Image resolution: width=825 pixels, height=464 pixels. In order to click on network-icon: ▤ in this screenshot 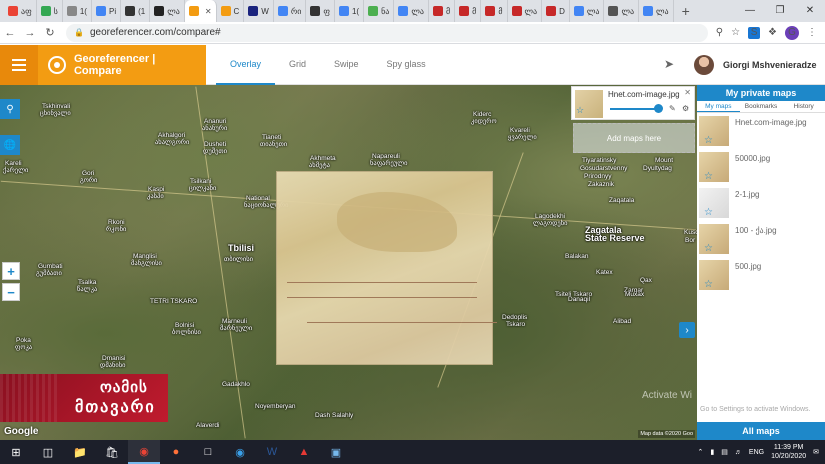, I will do `click(724, 452)`.